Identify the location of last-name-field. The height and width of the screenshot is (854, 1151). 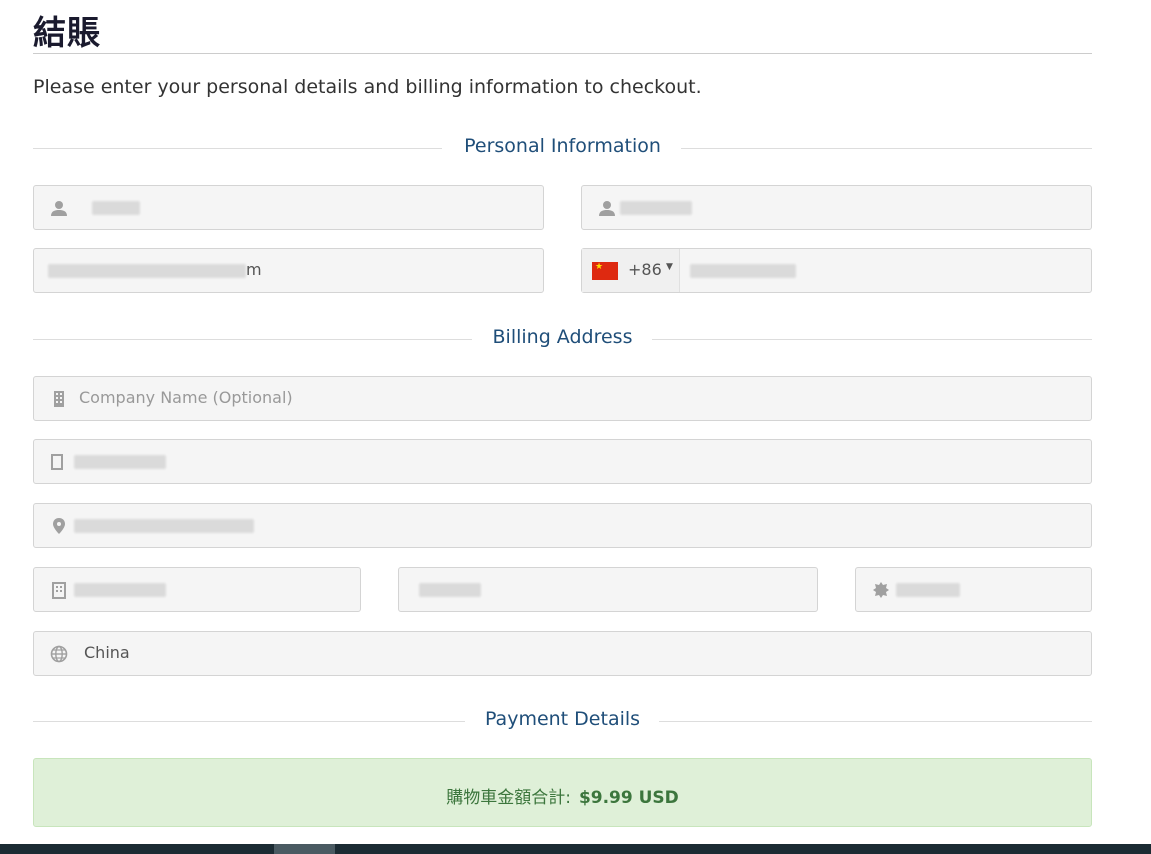
(836, 207).